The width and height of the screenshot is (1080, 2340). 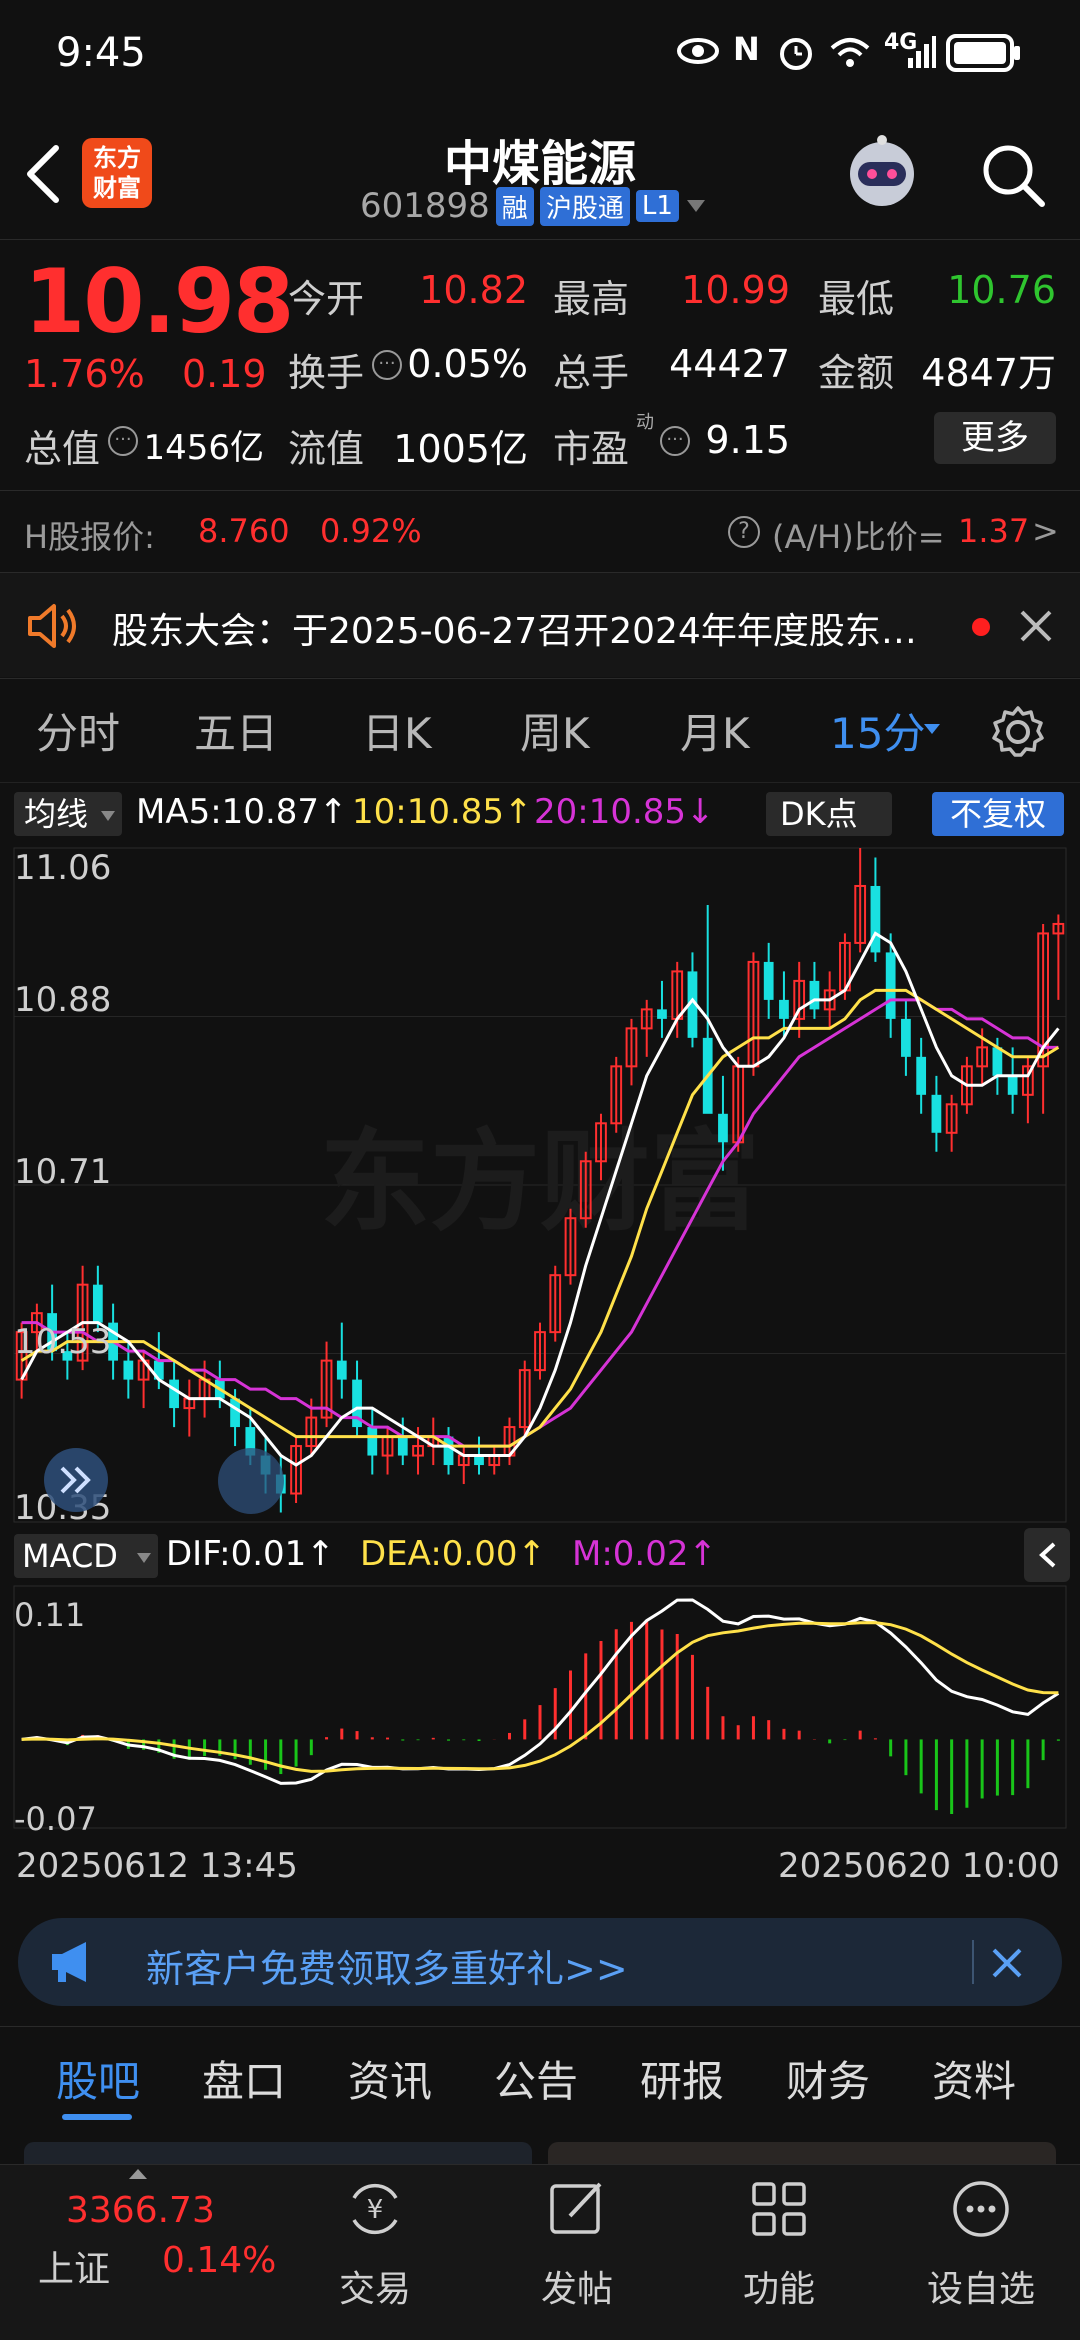 What do you see at coordinates (89, 537) in the screenshot?
I see `hshare-label: H股报价:` at bounding box center [89, 537].